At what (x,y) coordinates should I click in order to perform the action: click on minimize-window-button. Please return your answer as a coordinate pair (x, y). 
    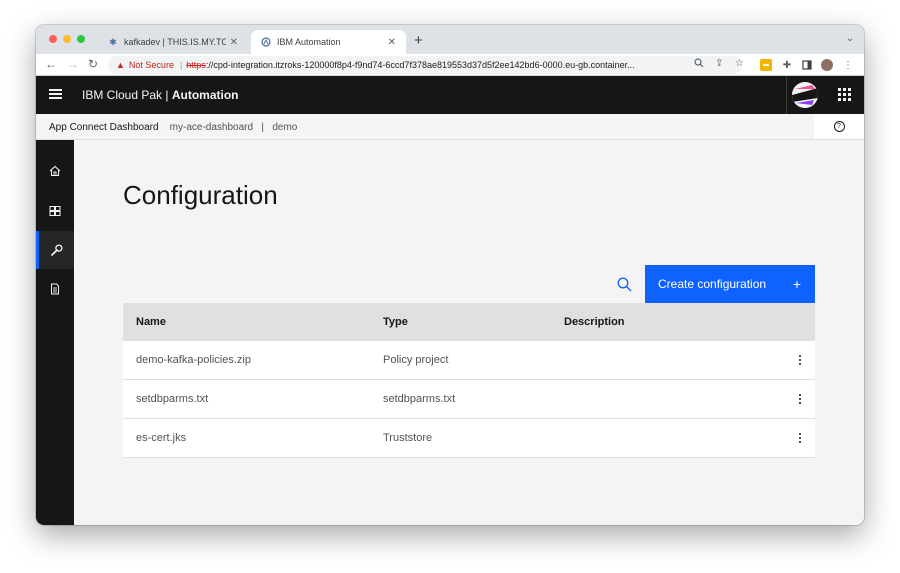
    Looking at the image, I should click on (67, 39).